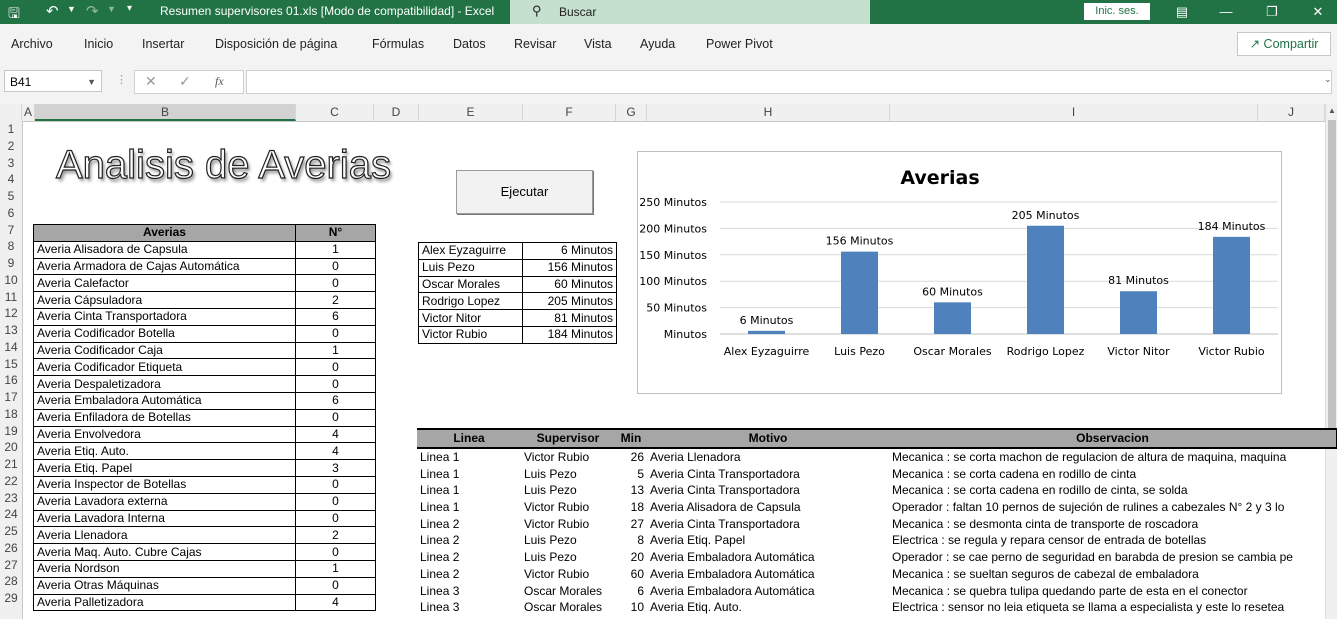 The width and height of the screenshot is (1337, 619). I want to click on column-header-c: C, so click(335, 112).